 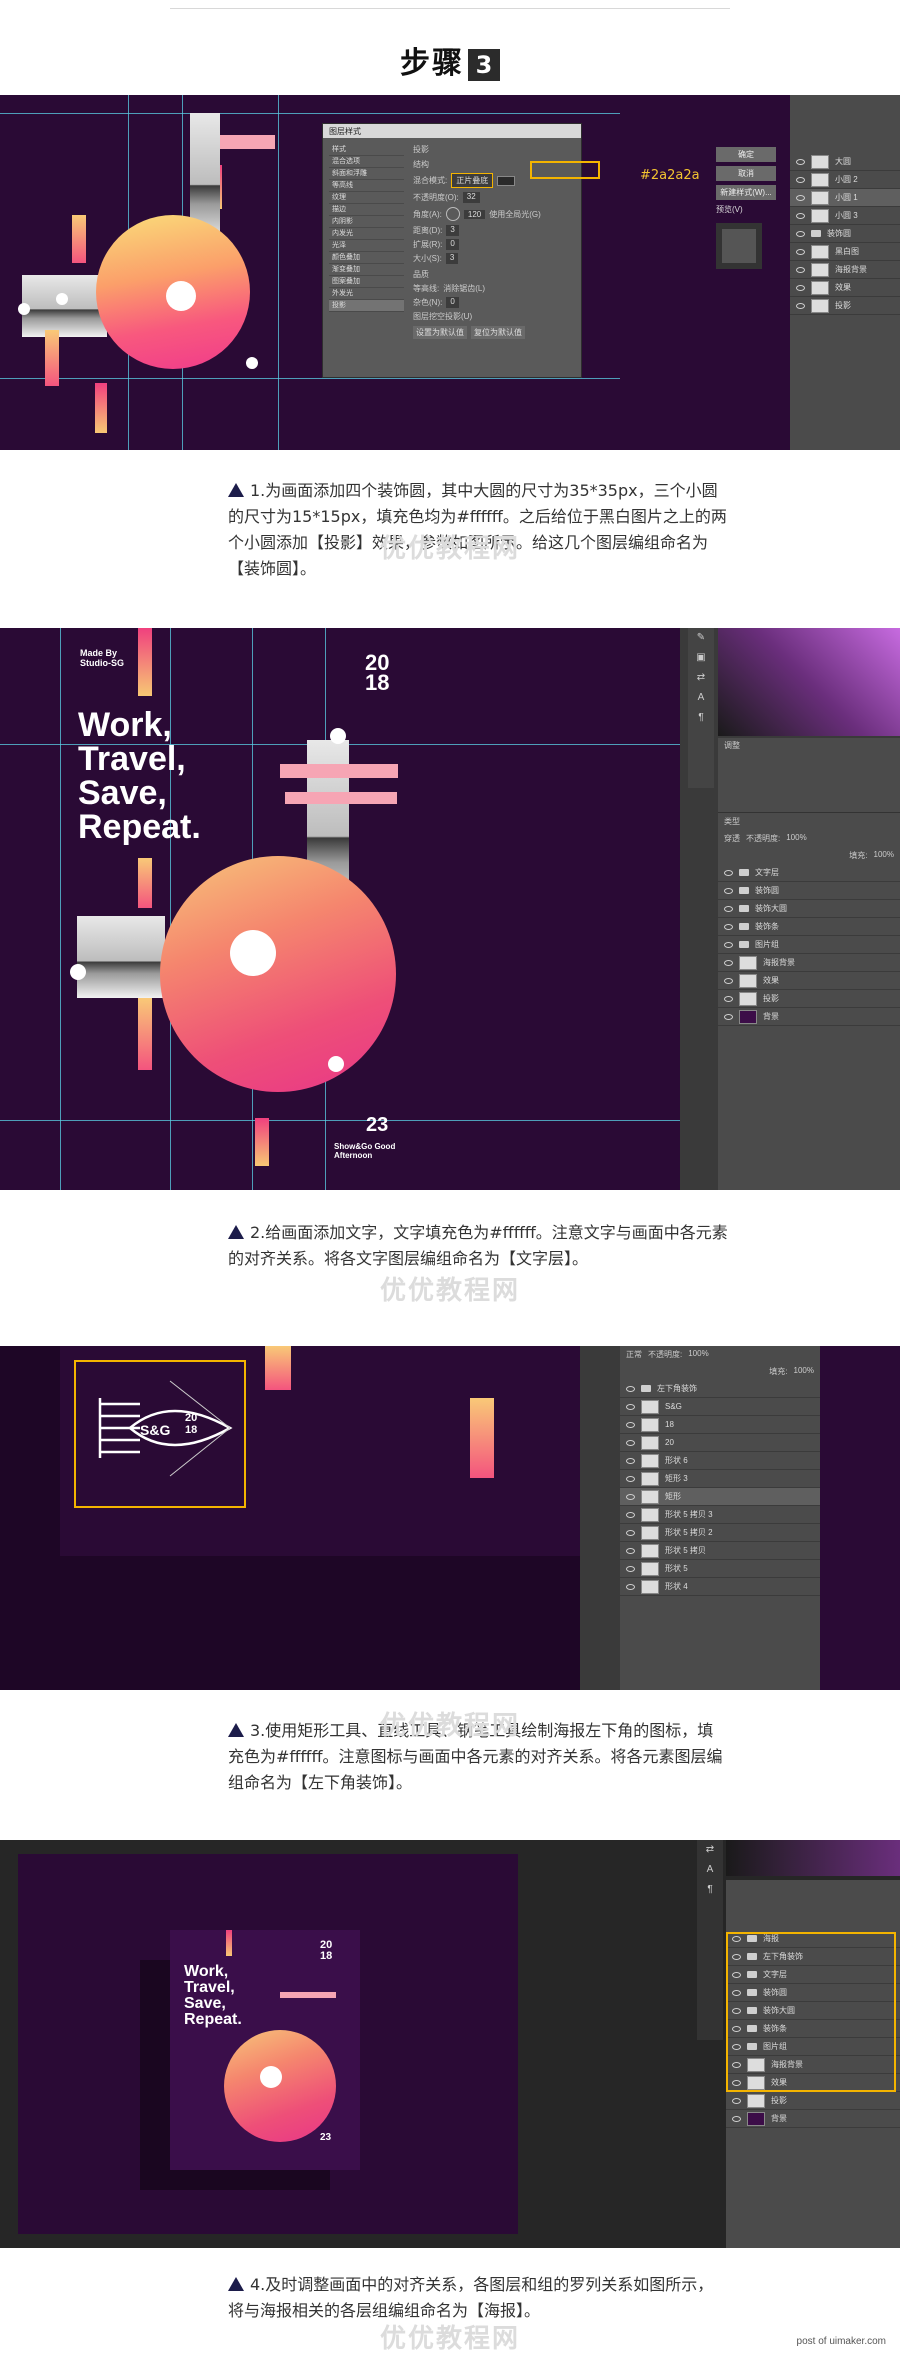 What do you see at coordinates (366, 198) in the screenshot?
I see `style-option: 纹理` at bounding box center [366, 198].